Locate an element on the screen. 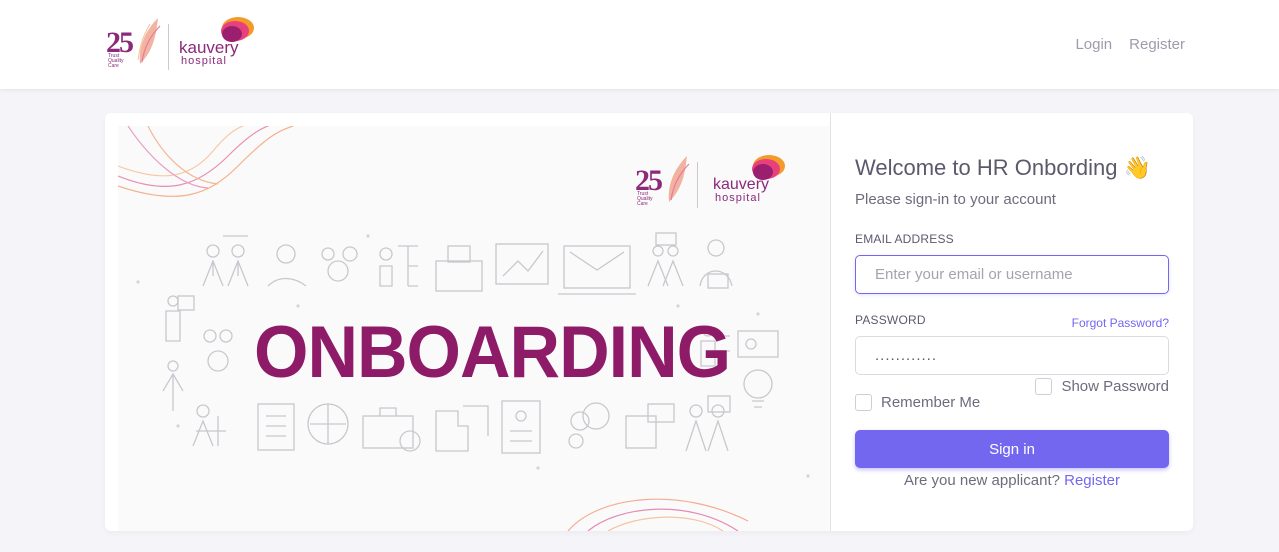 This screenshot has width=1279, height=552. onboarding-heading: ONBOARDING is located at coordinates (492, 352).